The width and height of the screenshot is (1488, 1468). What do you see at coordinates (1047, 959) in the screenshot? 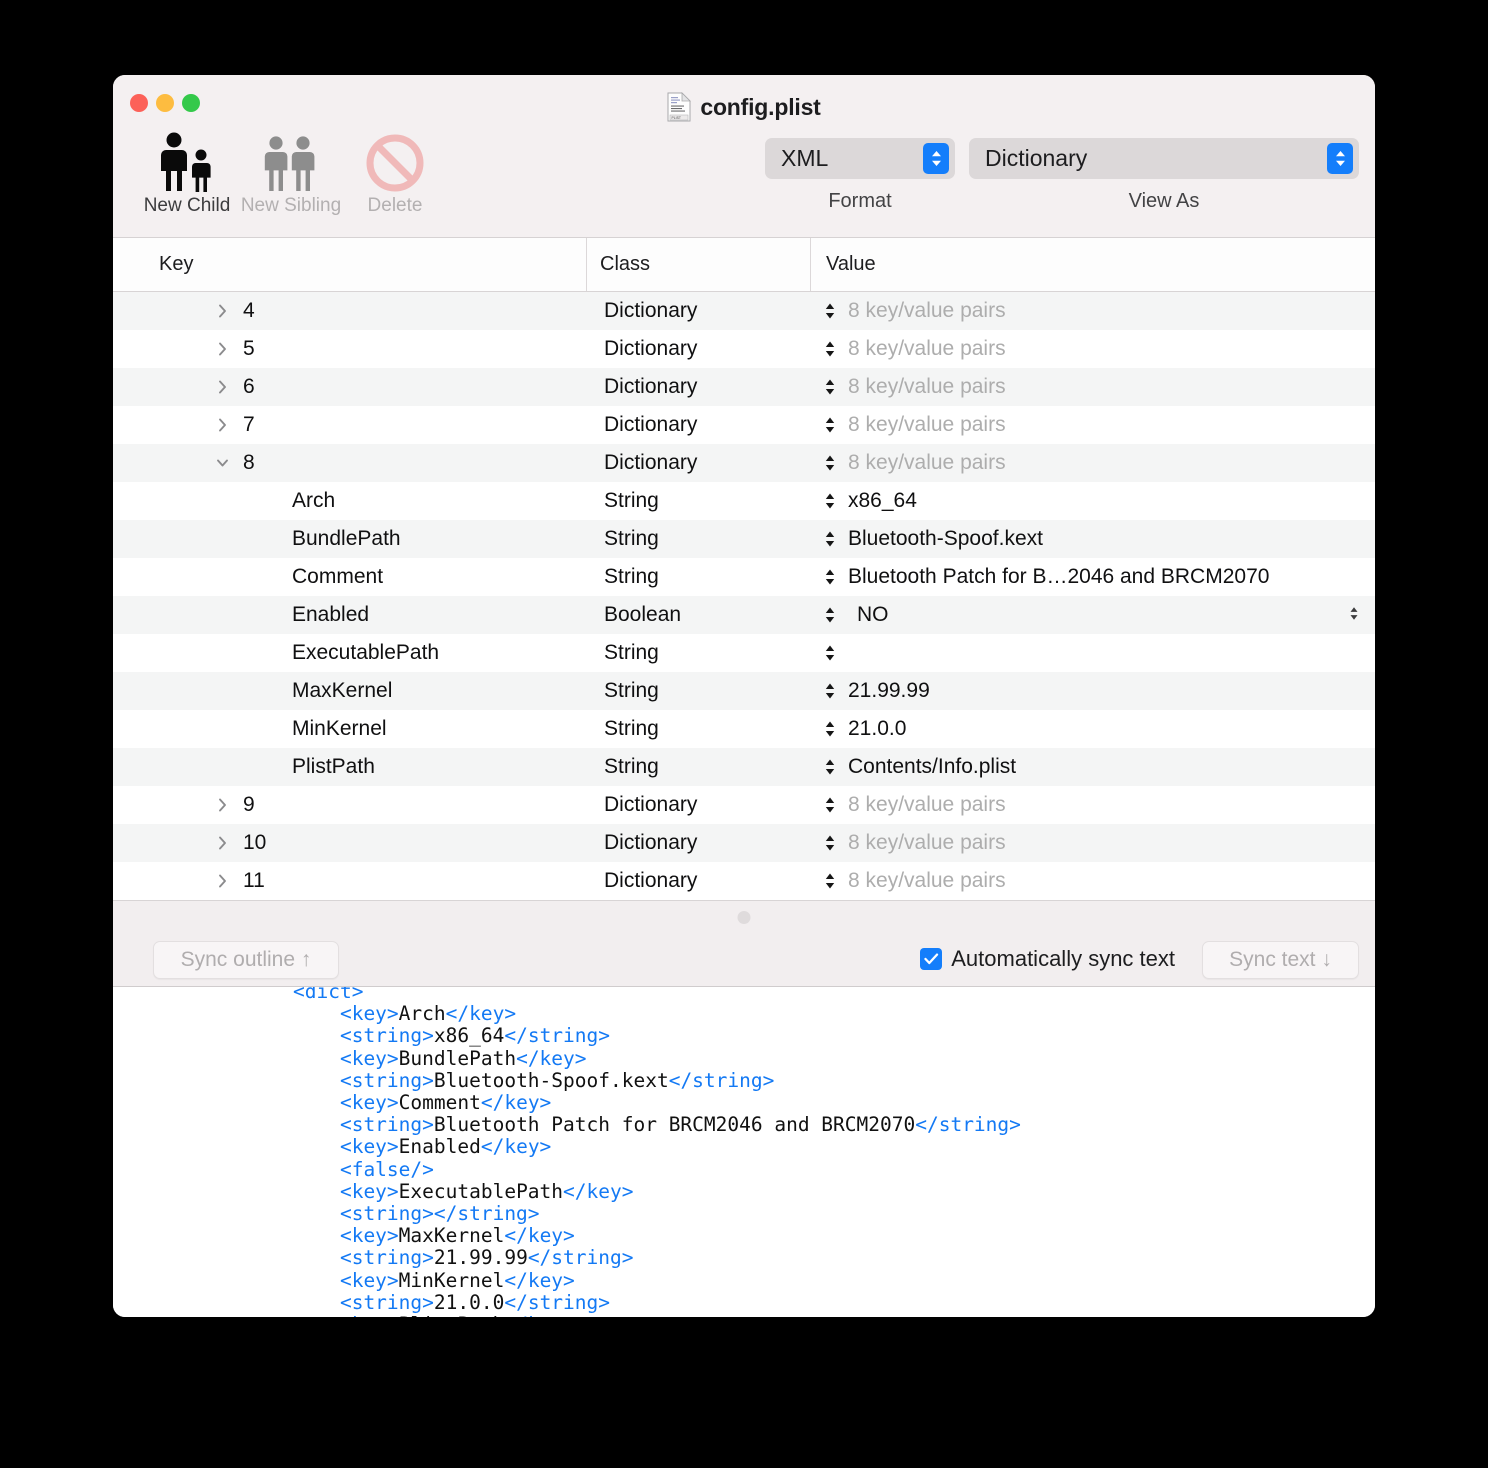
I see `automatically-sync-text-checkbox: Automatically sync text` at bounding box center [1047, 959].